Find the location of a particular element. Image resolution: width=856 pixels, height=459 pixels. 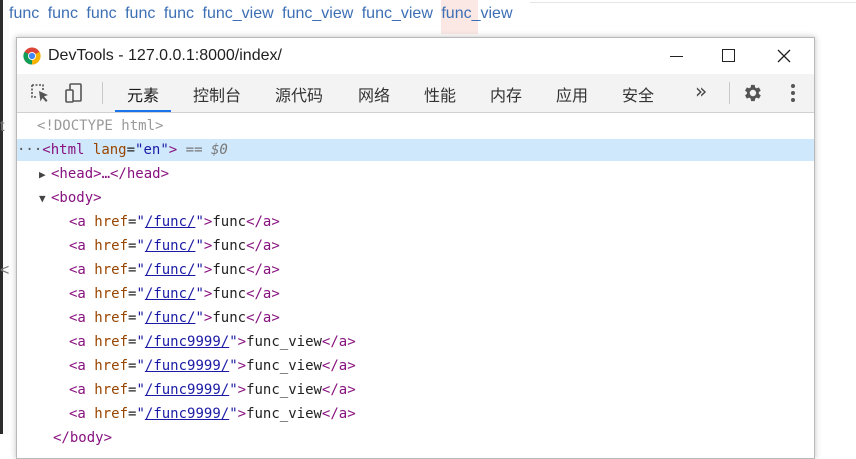

settings-gear-icon is located at coordinates (752, 93).